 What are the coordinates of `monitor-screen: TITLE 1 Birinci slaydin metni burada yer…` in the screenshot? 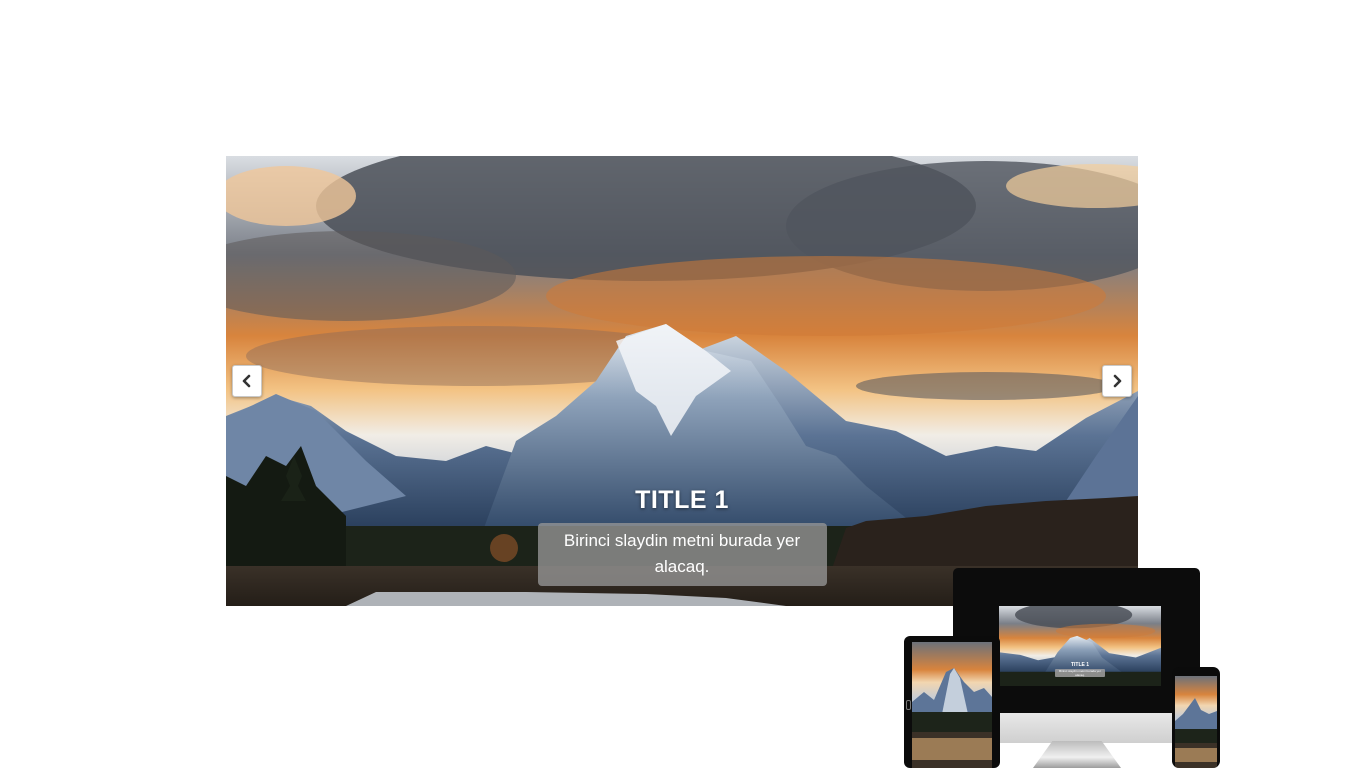 It's located at (1080, 646).